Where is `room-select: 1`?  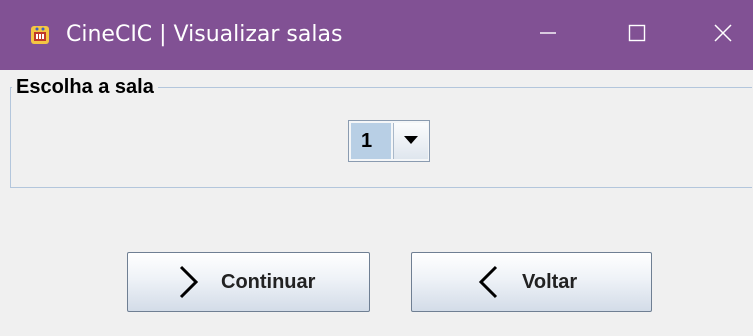 room-select: 1 is located at coordinates (389, 141).